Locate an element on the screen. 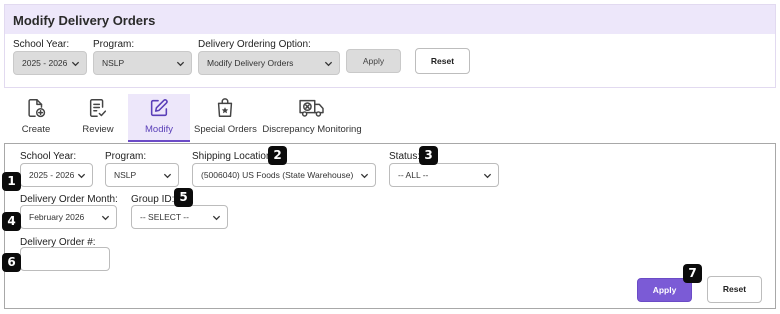 This screenshot has width=780, height=314. program-select: NSLP is located at coordinates (142, 175).